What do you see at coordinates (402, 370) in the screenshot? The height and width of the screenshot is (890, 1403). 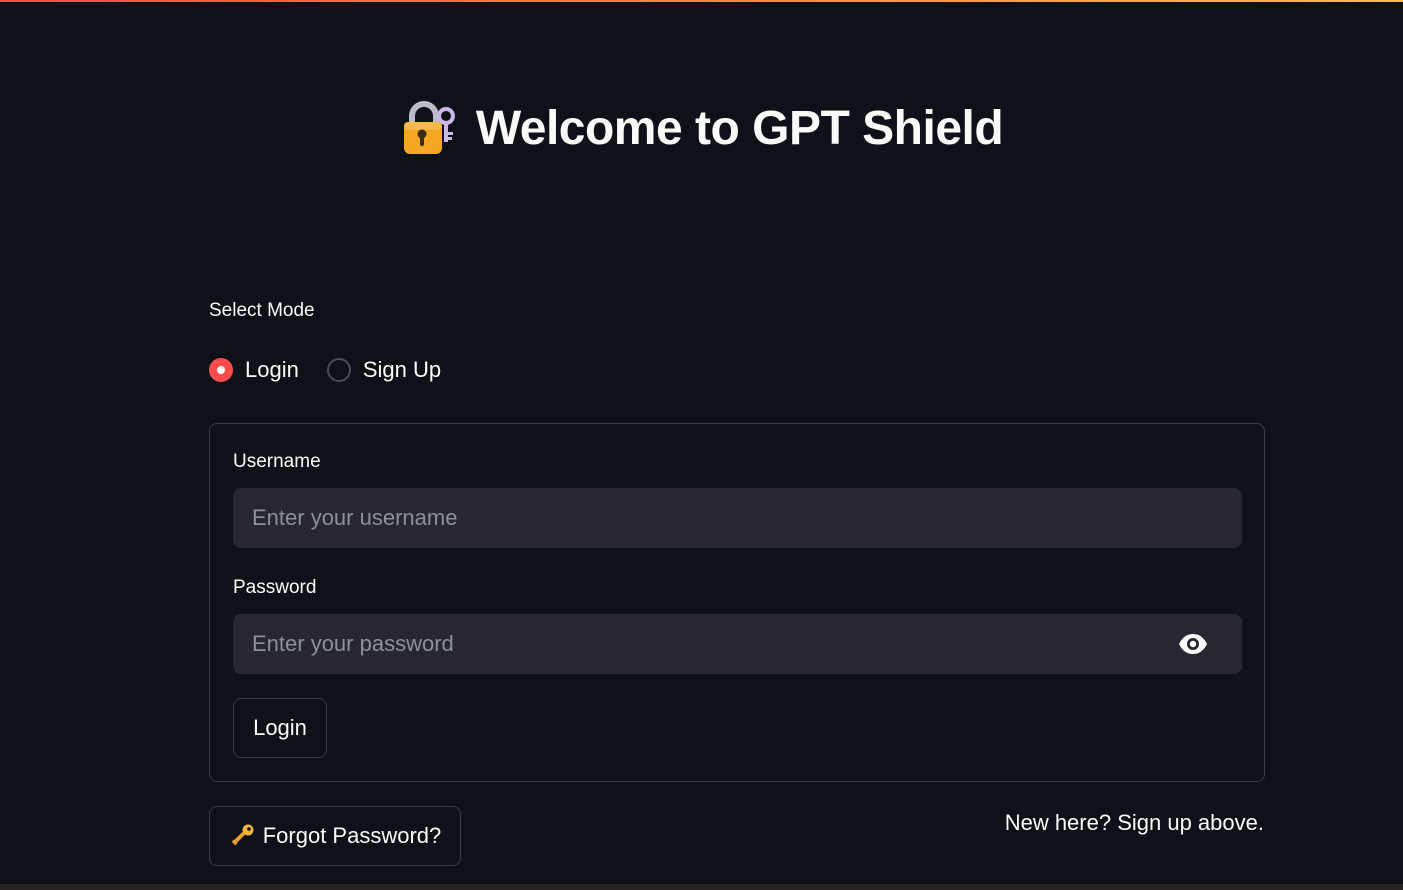 I see `radio-signup-label: Sign Up` at bounding box center [402, 370].